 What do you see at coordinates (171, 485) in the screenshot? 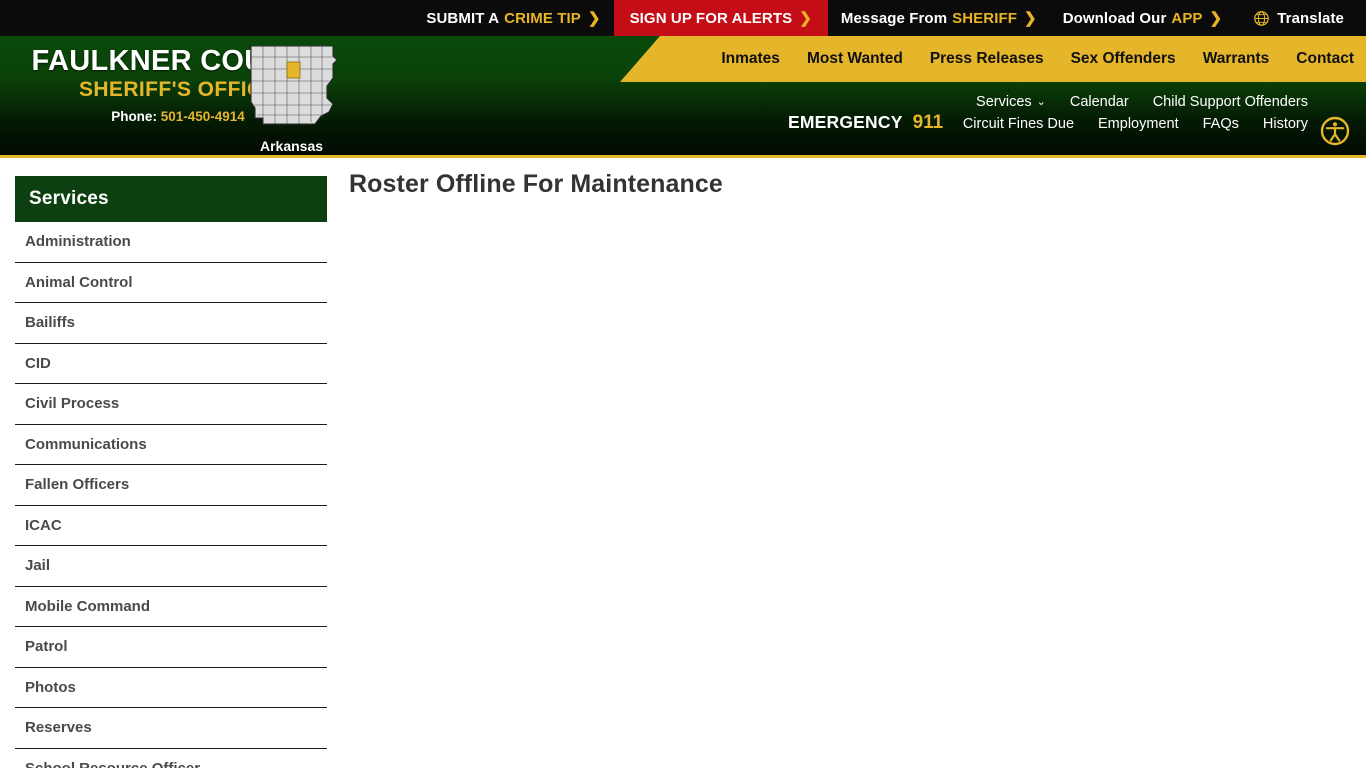
I see `sidebar-item-fallen-officers: Fallen Officers` at bounding box center [171, 485].